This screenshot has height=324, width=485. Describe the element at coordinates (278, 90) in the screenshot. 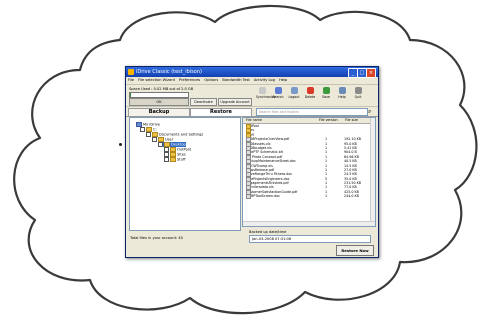

I see `search-icon` at that location.